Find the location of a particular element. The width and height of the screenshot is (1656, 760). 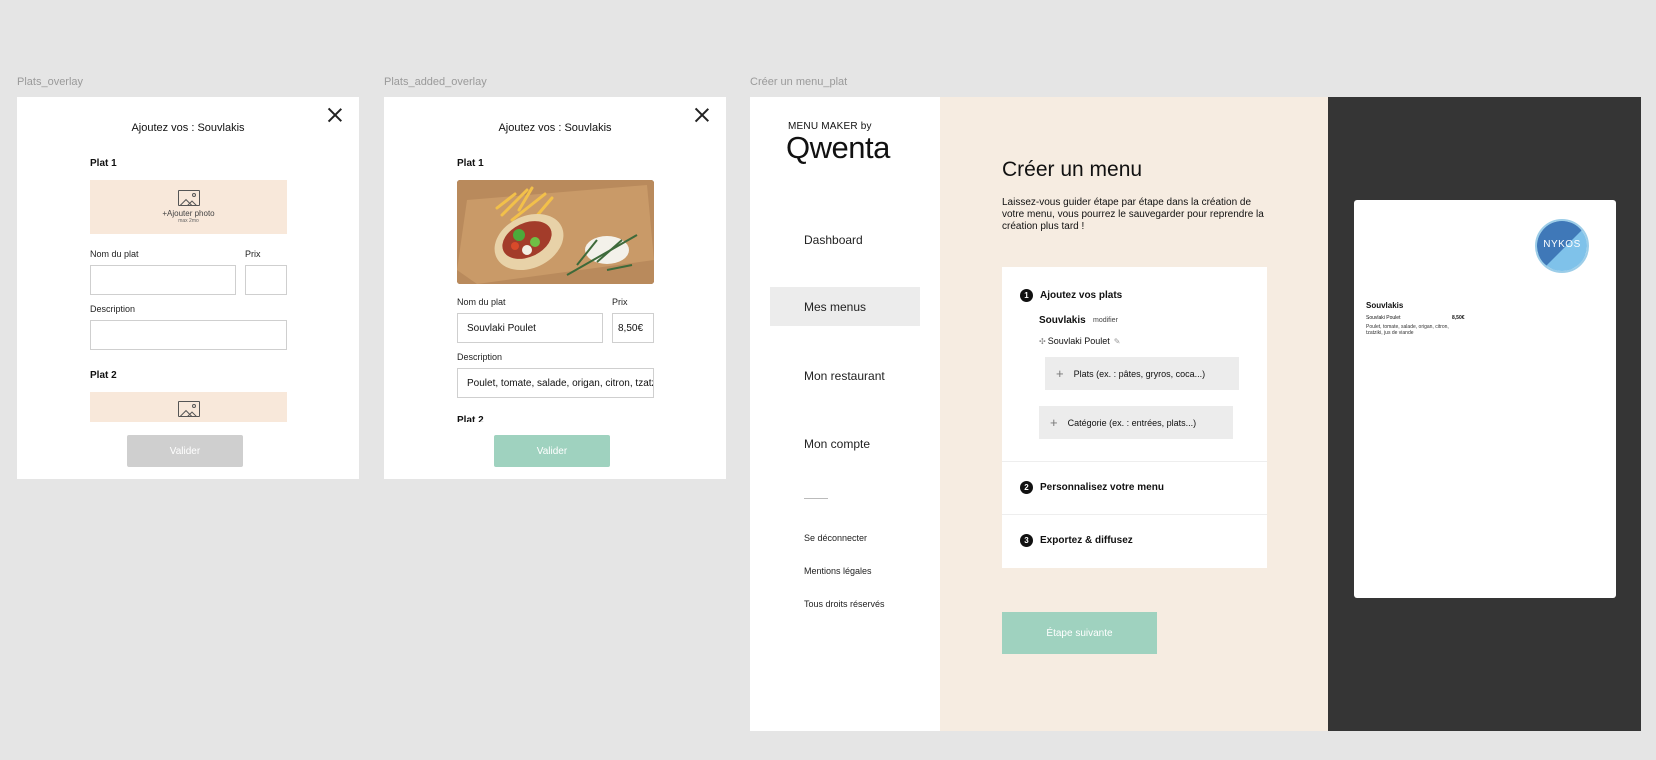

next-step-button: Étape suivante is located at coordinates (1079, 633).